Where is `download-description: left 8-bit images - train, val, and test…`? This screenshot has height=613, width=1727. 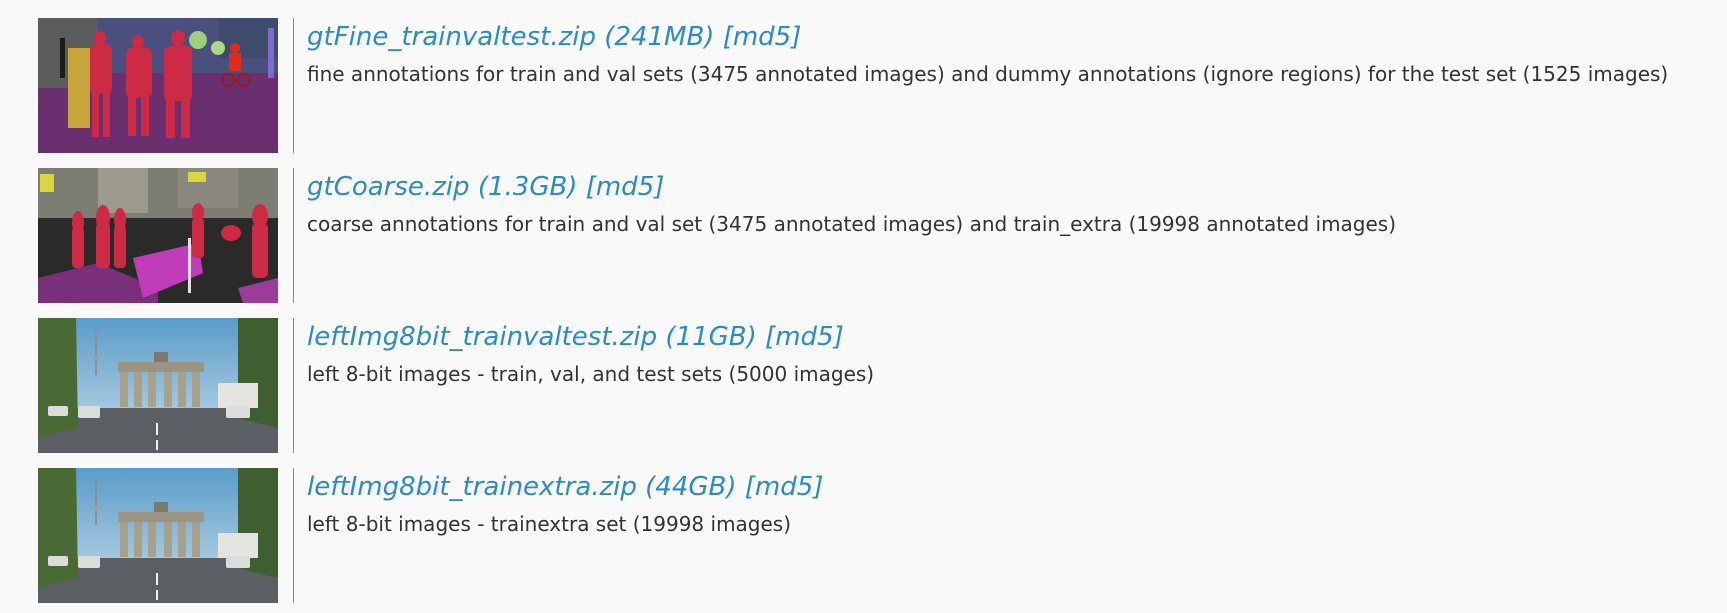 download-description: left 8-bit images - train, val, and test… is located at coordinates (591, 374).